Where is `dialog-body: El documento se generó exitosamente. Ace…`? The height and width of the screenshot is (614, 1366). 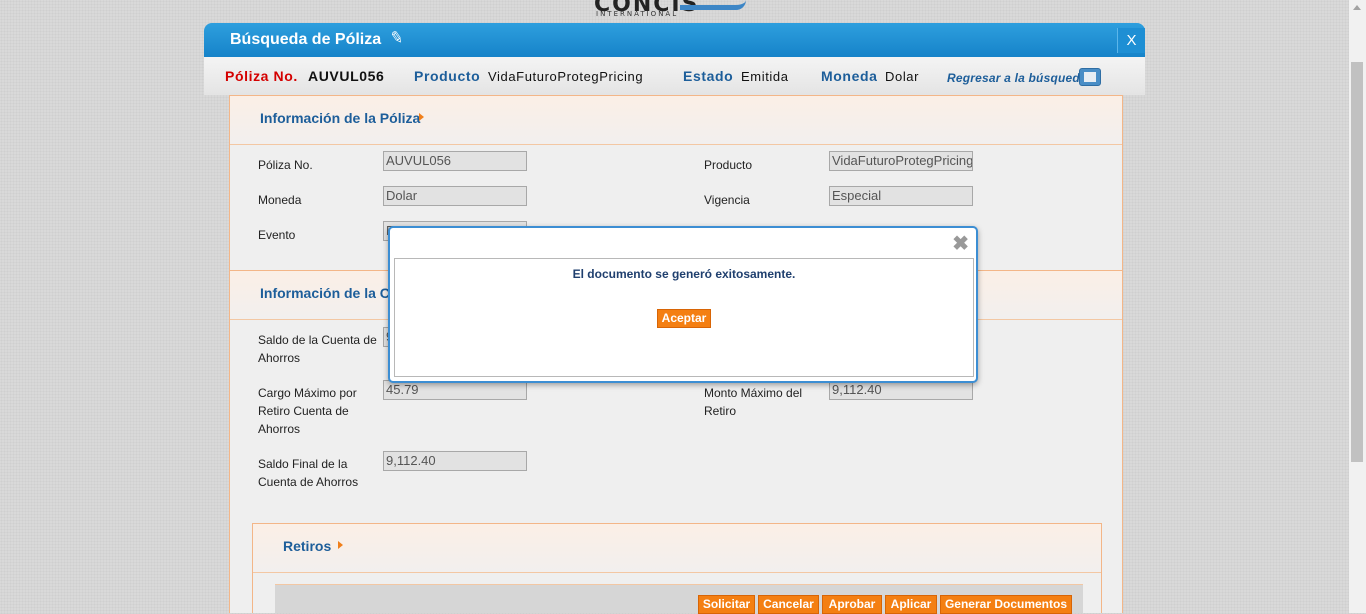
dialog-body: El documento se generó exitosamente. Ace… is located at coordinates (684, 317).